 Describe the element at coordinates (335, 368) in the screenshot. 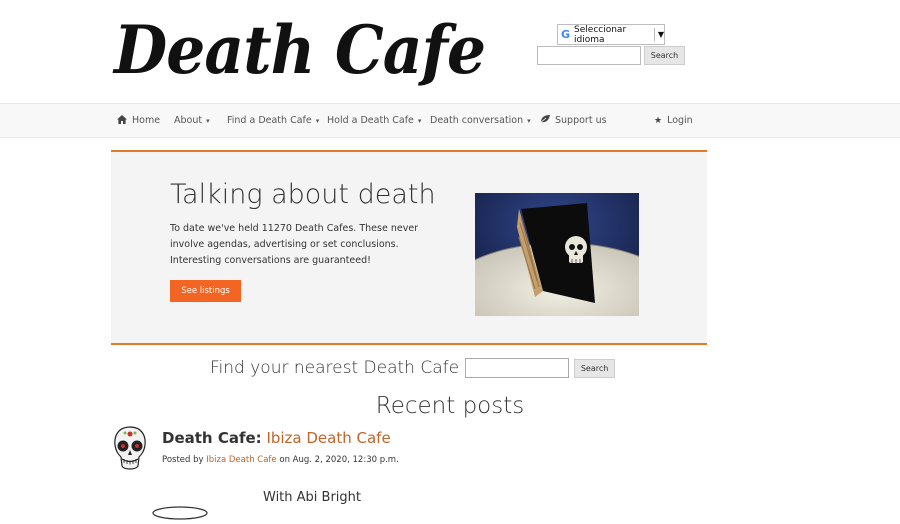

I see `find-cafe-label: Find your nearest Death Cafe` at that location.